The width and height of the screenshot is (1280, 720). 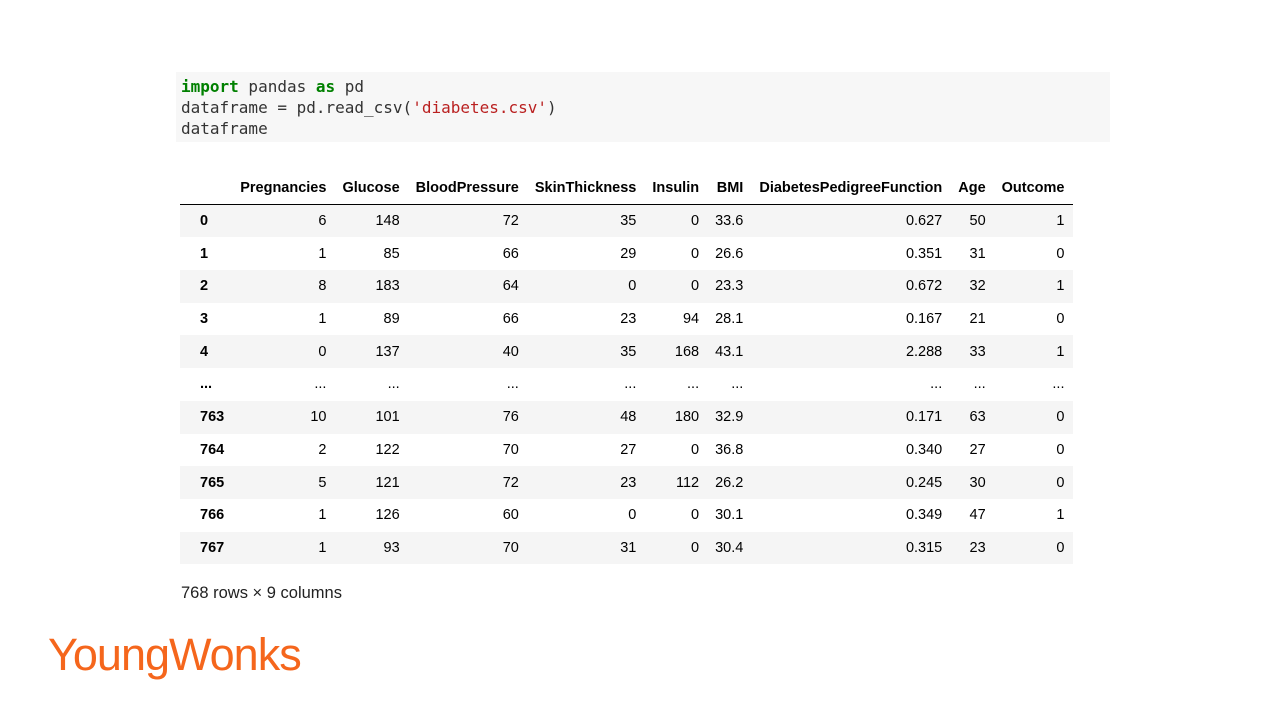 I want to click on table-cell: 0.672, so click(x=924, y=286).